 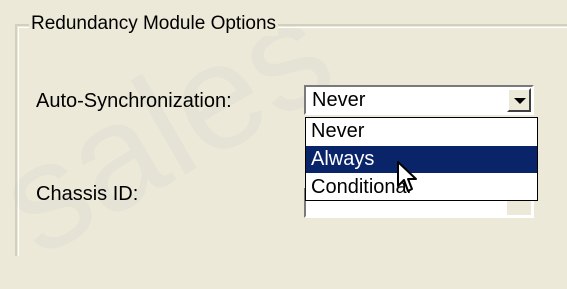 I want to click on groupbox-title: Redundancy Module Options, so click(x=154, y=24).